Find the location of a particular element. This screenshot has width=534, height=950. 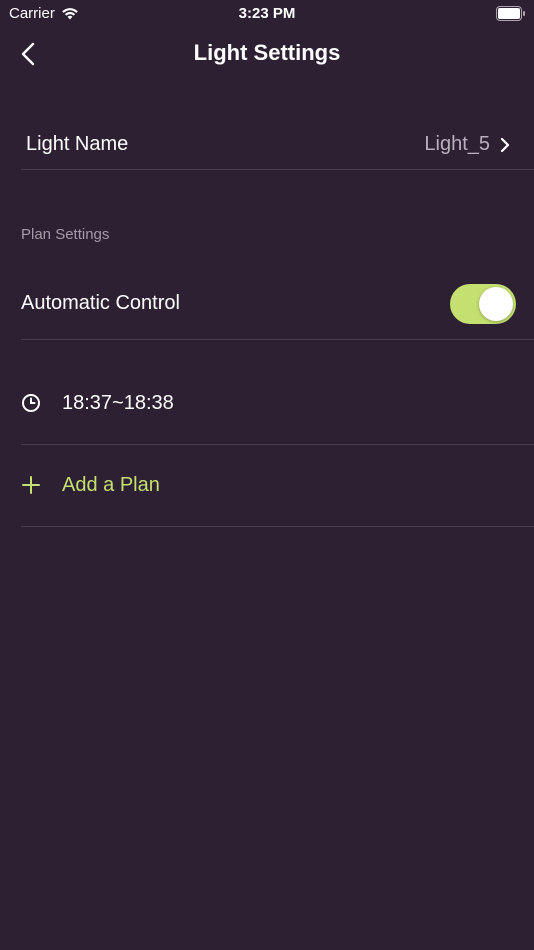

automatic-control-row: Automatic Control is located at coordinates (277, 304).